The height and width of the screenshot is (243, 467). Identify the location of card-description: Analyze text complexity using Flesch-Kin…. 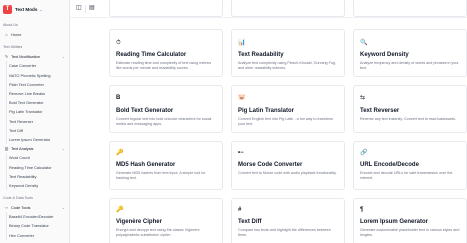
(287, 65).